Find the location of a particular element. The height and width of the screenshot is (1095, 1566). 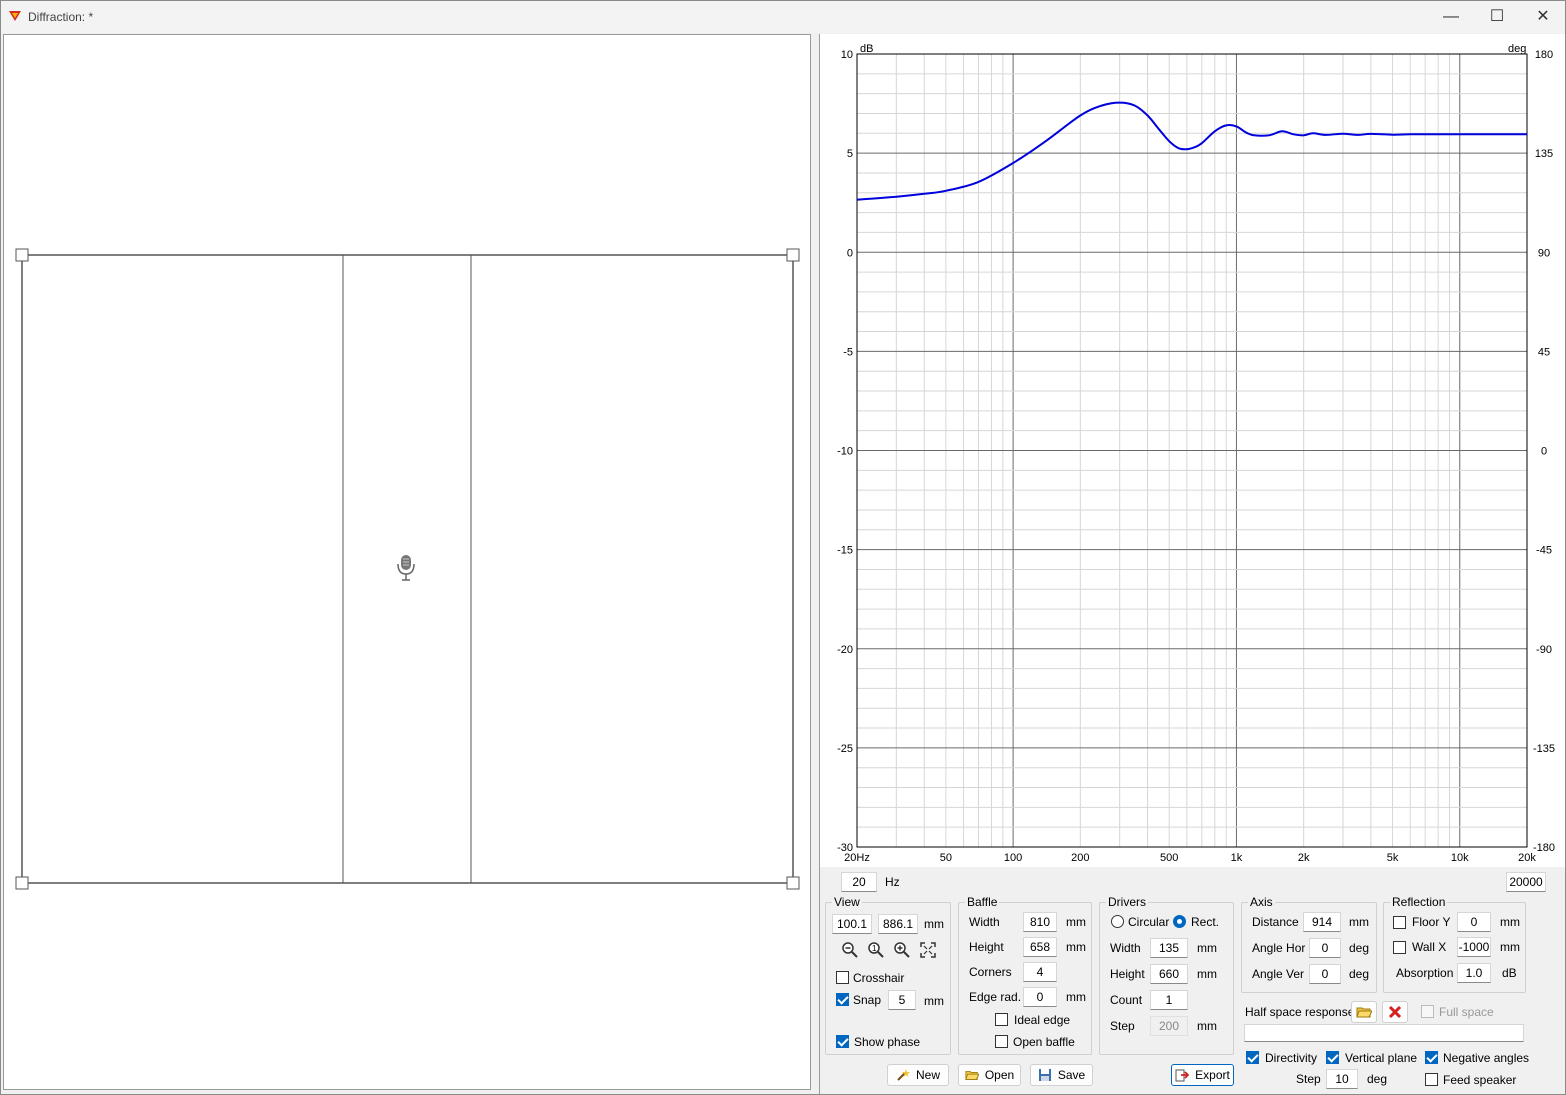

y-tick-label: 10 is located at coordinates (847, 55).